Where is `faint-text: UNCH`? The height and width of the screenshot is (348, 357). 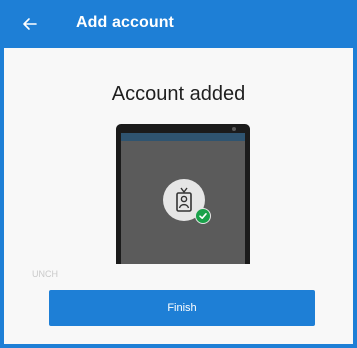 faint-text: UNCH is located at coordinates (45, 274).